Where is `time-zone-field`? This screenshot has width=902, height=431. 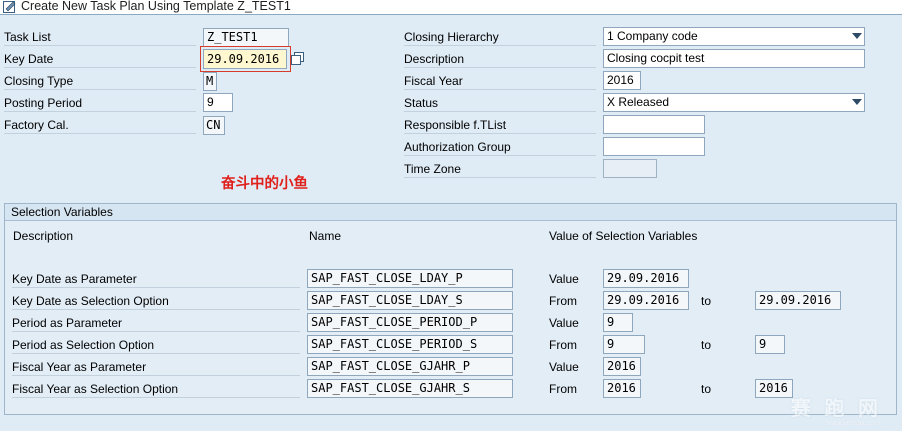 time-zone-field is located at coordinates (630, 168).